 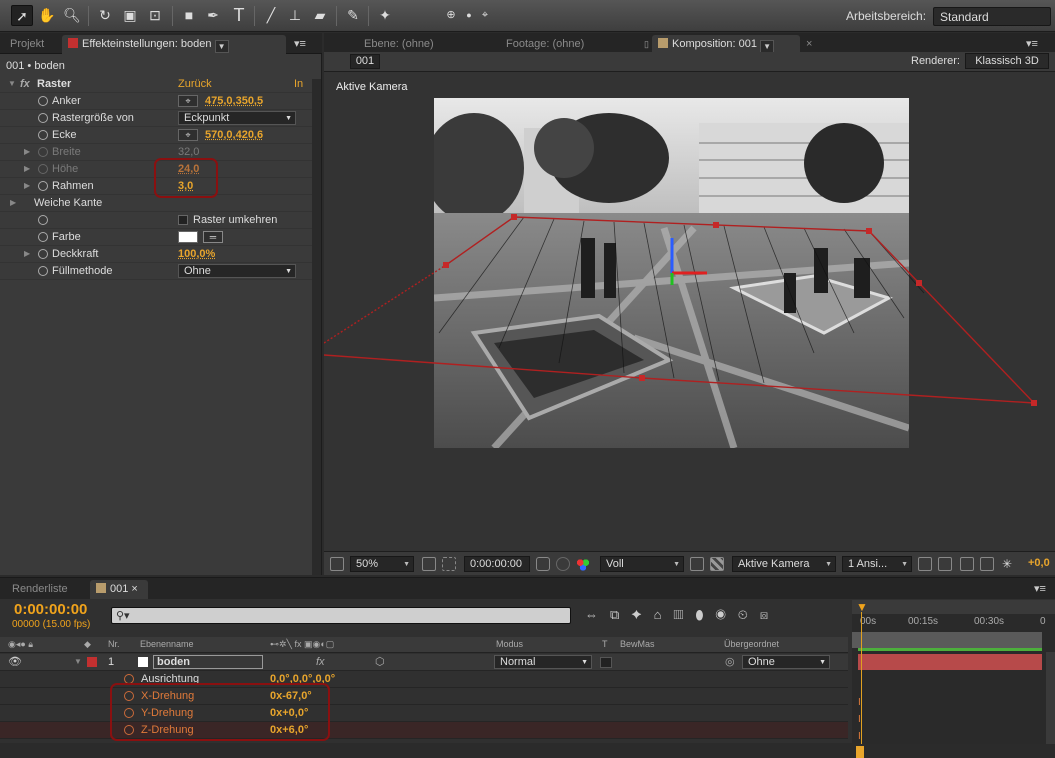 I want to click on blend-mode-select: Normal, so click(x=543, y=662).